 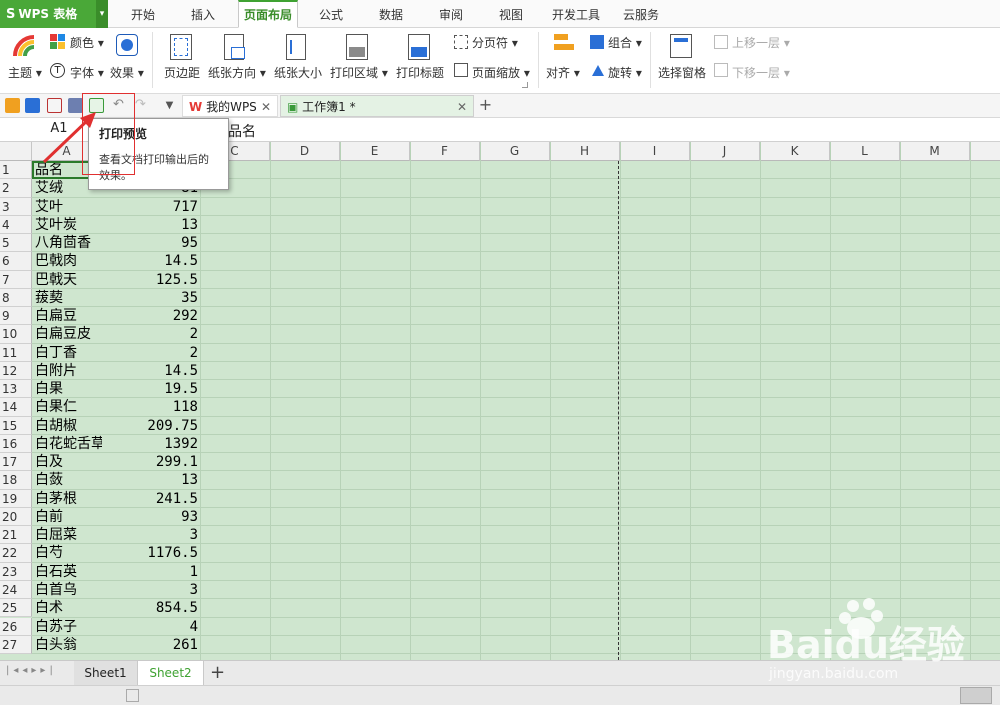 I want to click on cell-quantity: 13, so click(x=151, y=480).